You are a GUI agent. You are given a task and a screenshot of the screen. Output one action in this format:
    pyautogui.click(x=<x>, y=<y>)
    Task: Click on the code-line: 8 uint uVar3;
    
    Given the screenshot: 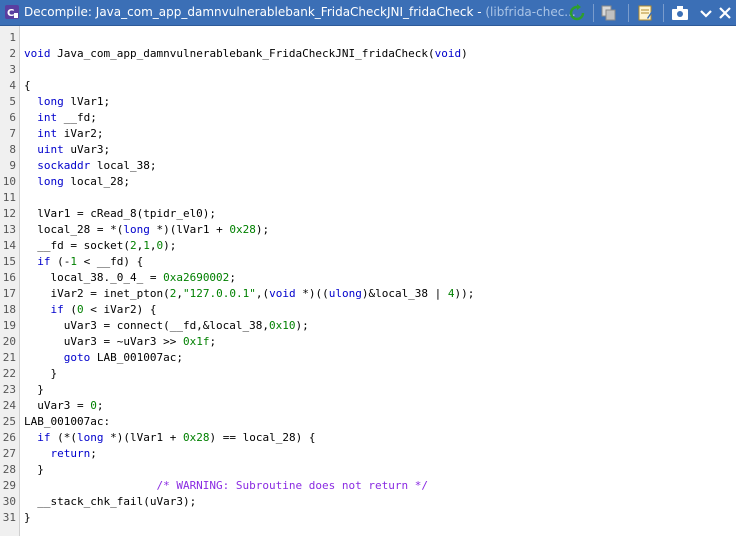 What is the action you would take?
    pyautogui.click(x=368, y=150)
    